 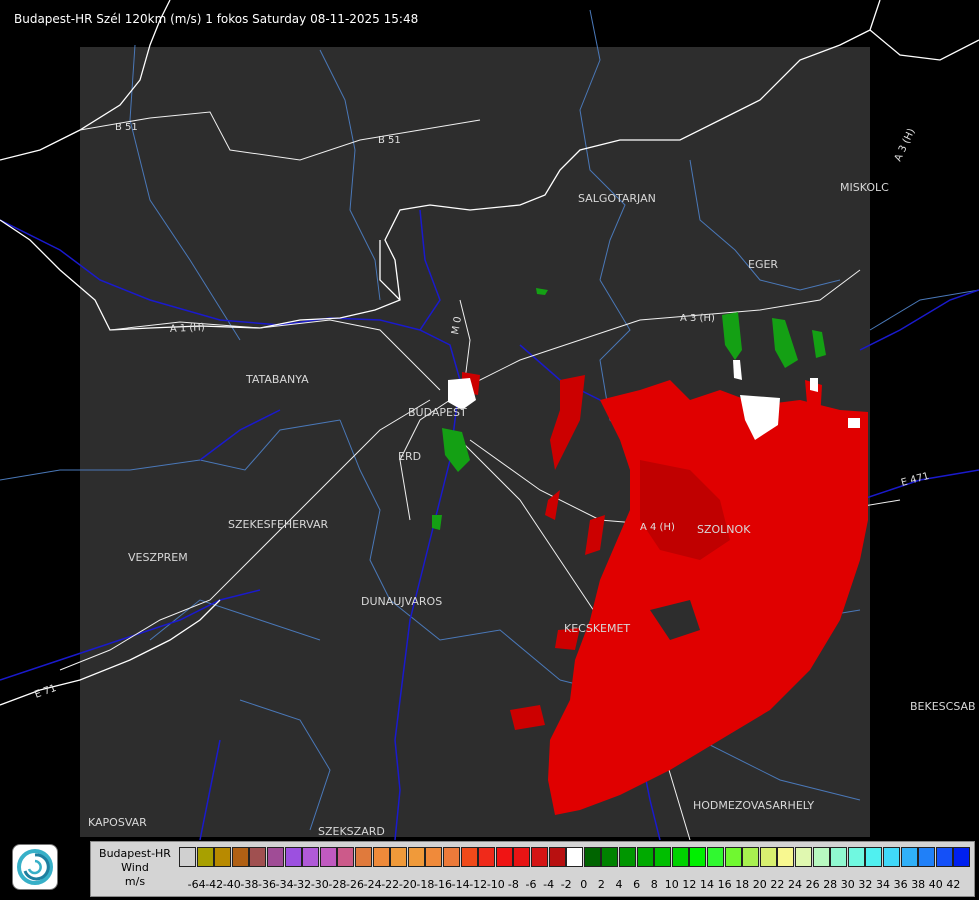 I want to click on city-szolnok: SZOLNOK, so click(x=724, y=529).